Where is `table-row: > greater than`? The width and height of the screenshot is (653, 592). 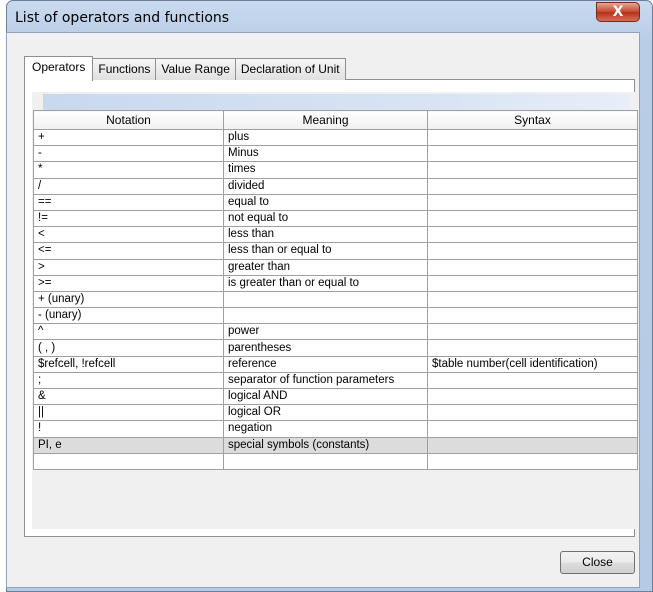
table-row: > greater than is located at coordinates (335, 267).